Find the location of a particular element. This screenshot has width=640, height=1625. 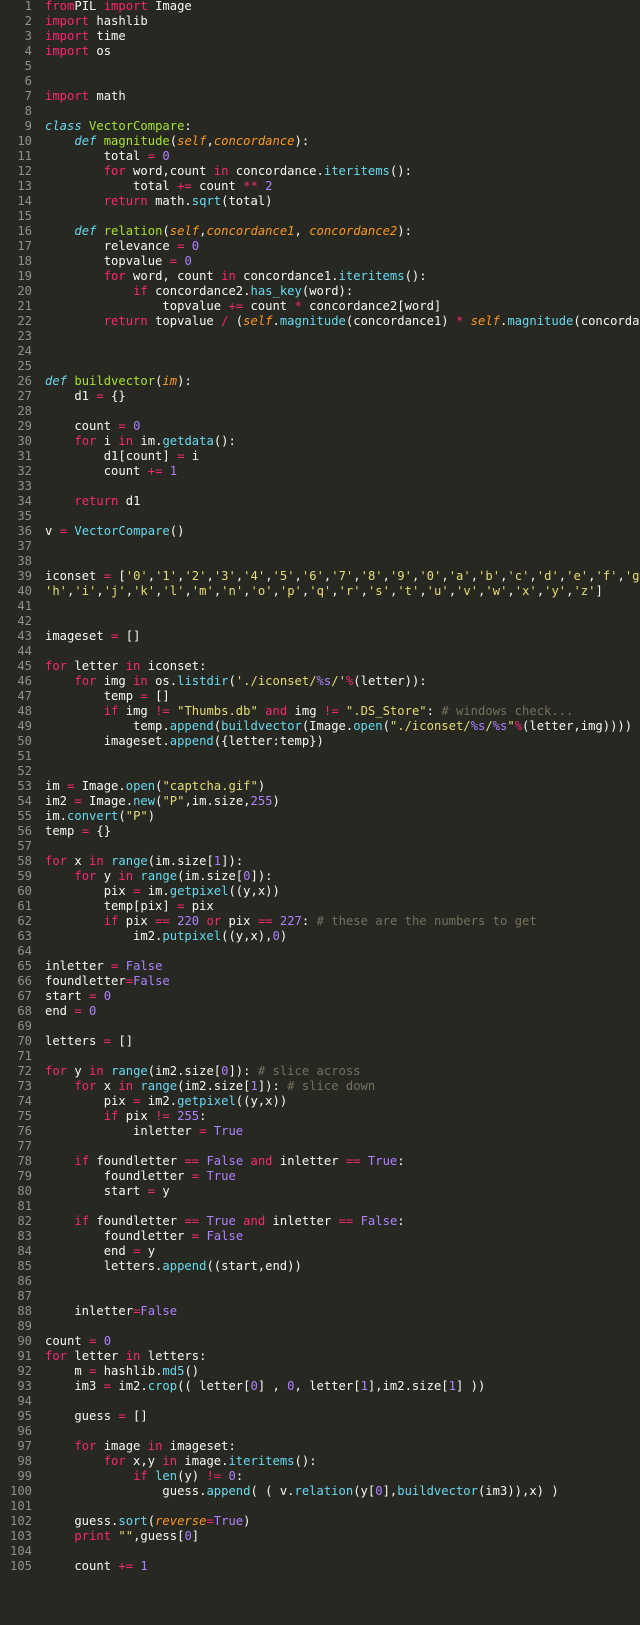

code-line: 99 if len(y) != 0: is located at coordinates (320, 1476).